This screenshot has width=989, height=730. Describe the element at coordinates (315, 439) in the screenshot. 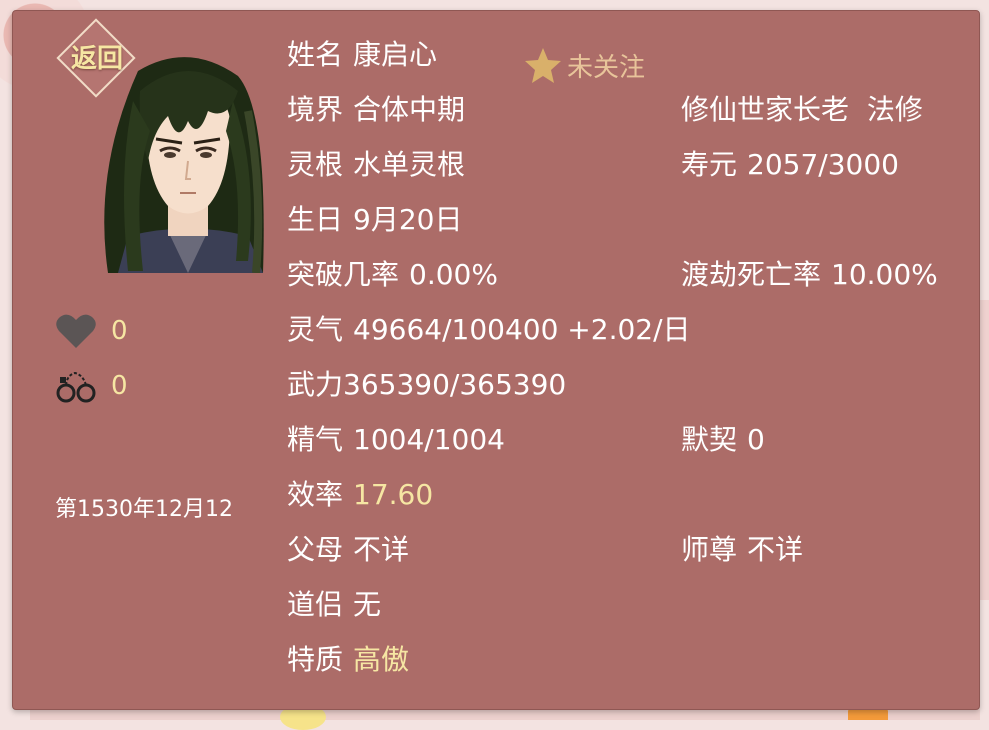

I see `essence-key: 精气` at that location.